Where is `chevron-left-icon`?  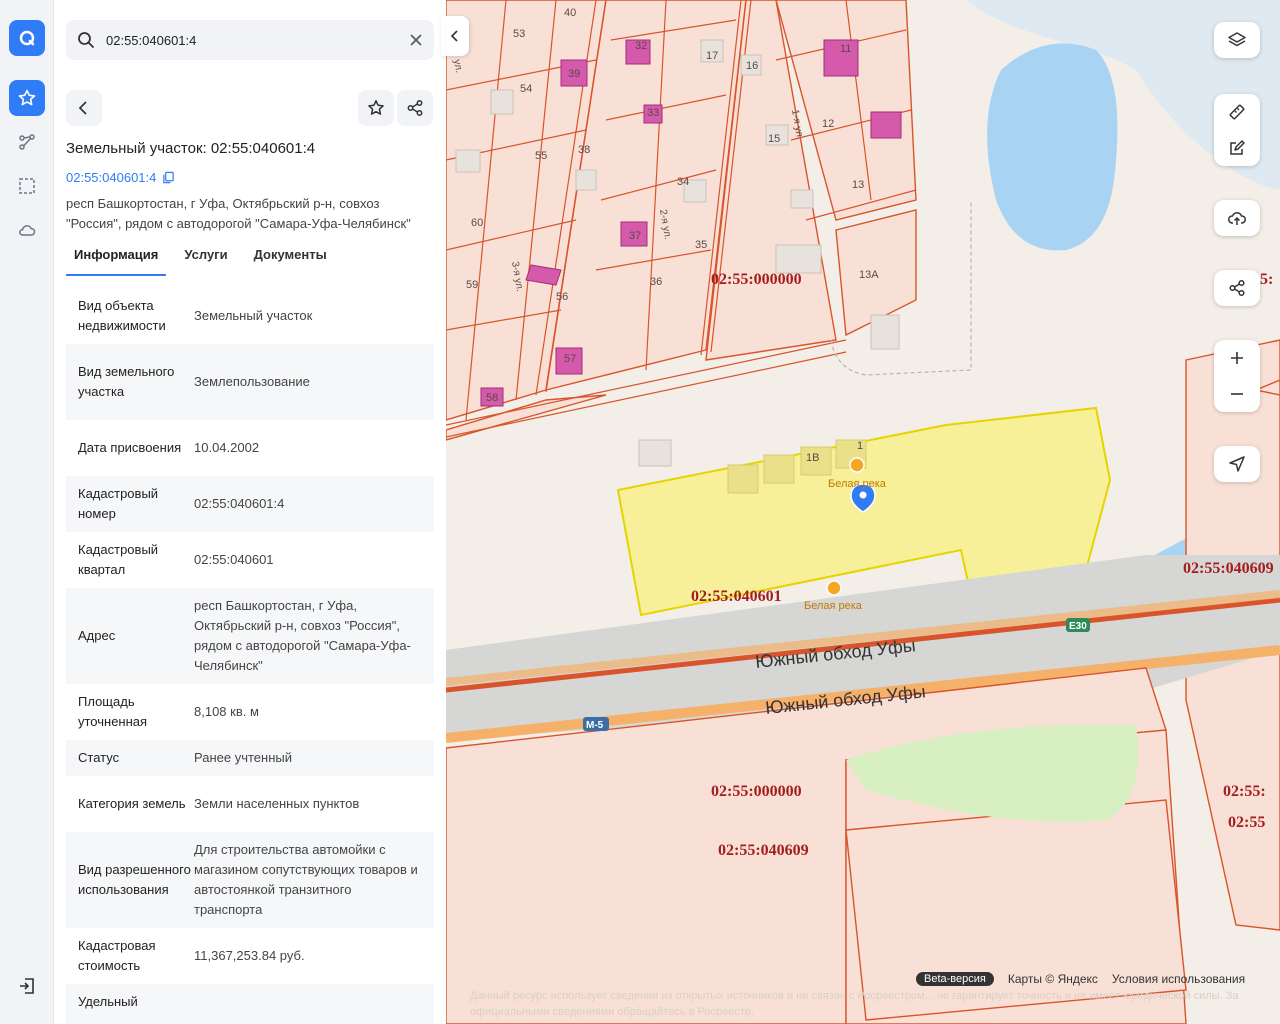
chevron-left-icon is located at coordinates (82, 108).